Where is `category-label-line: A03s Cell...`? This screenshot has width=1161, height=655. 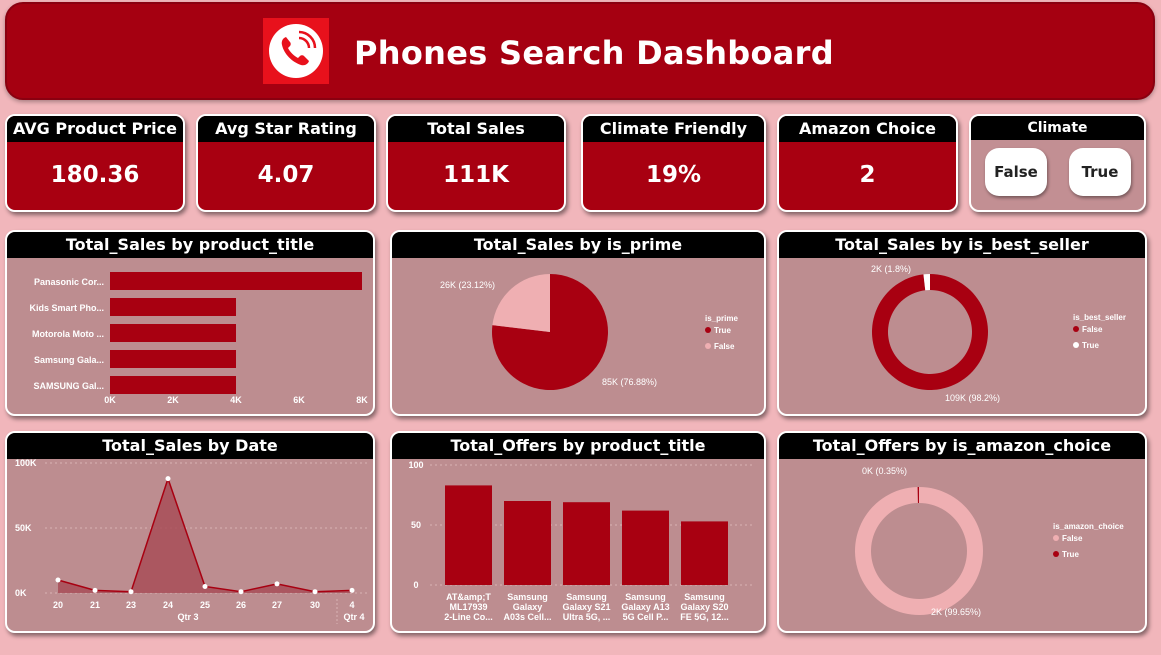
category-label-line: A03s Cell... is located at coordinates (527, 617).